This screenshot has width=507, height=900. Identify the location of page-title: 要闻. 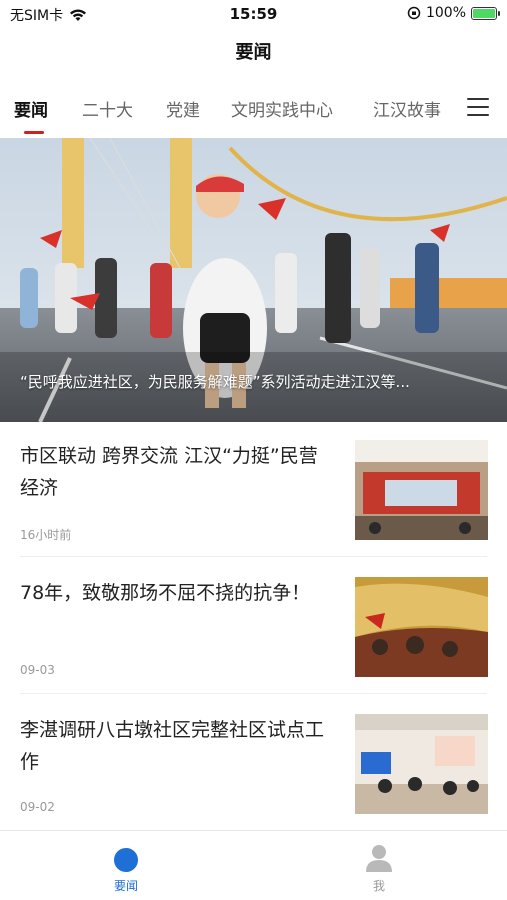
(253, 52).